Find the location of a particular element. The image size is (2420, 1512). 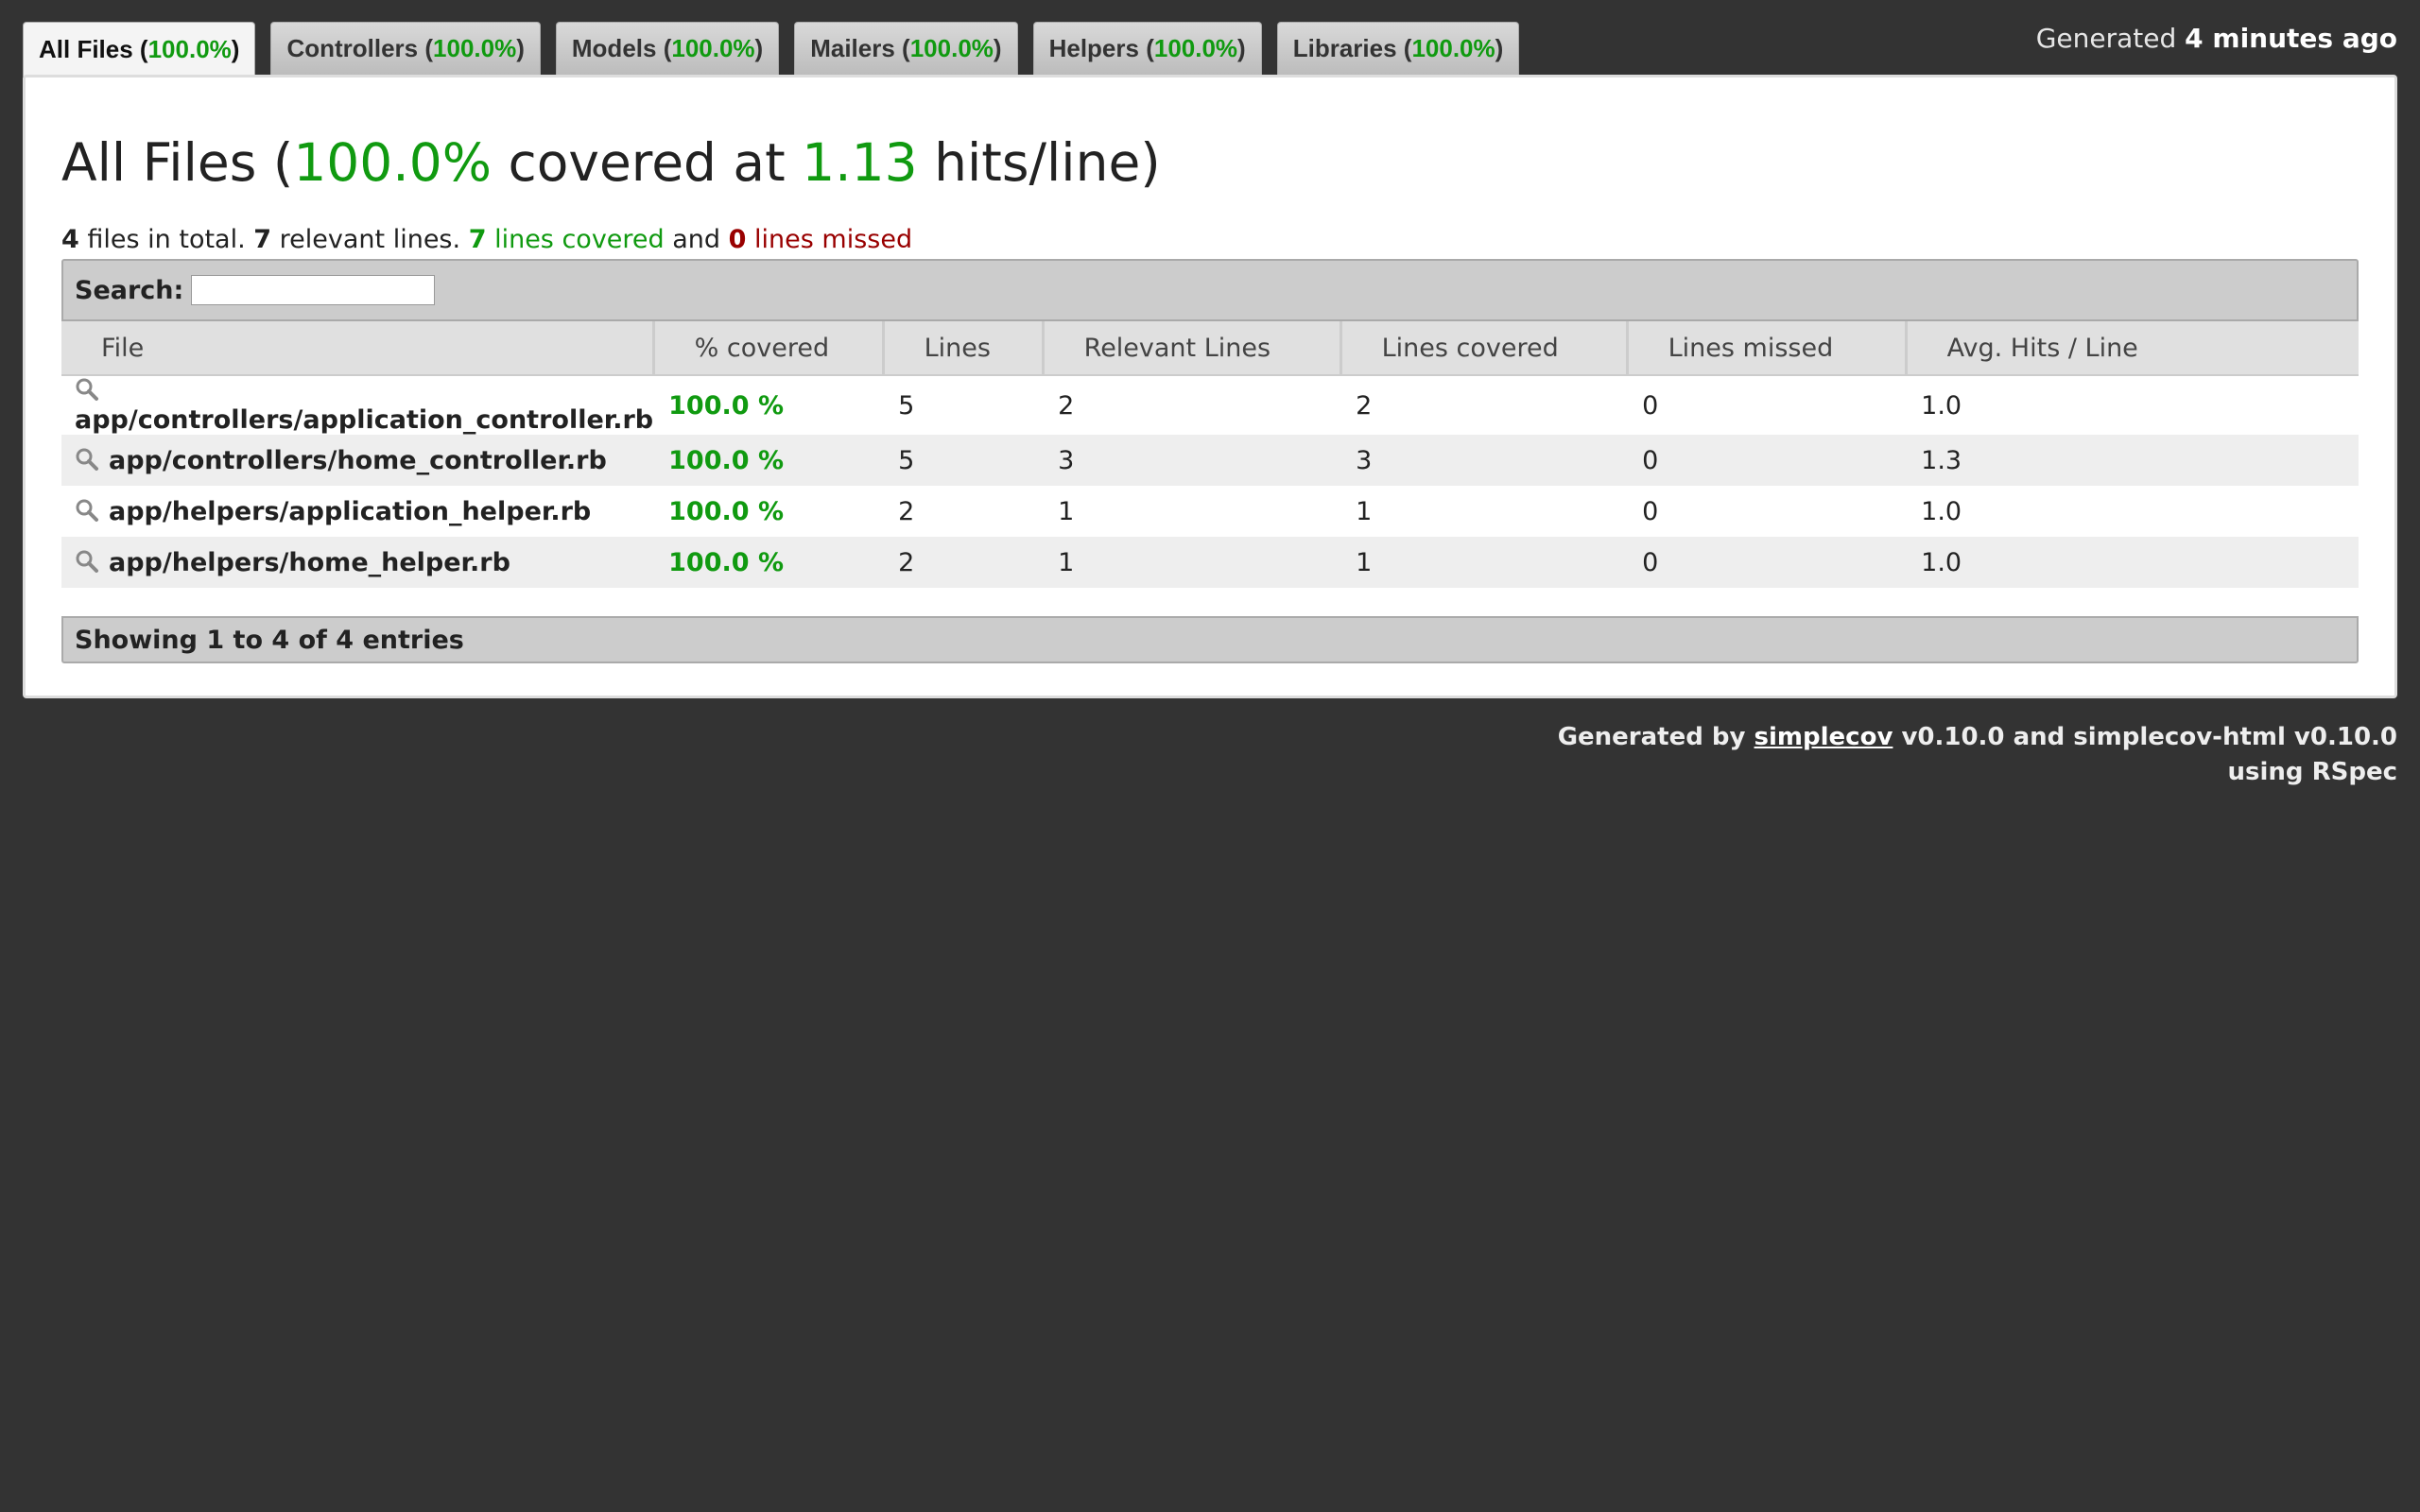

file-link: app/controllers/home_controller.rb is located at coordinates (358, 460).